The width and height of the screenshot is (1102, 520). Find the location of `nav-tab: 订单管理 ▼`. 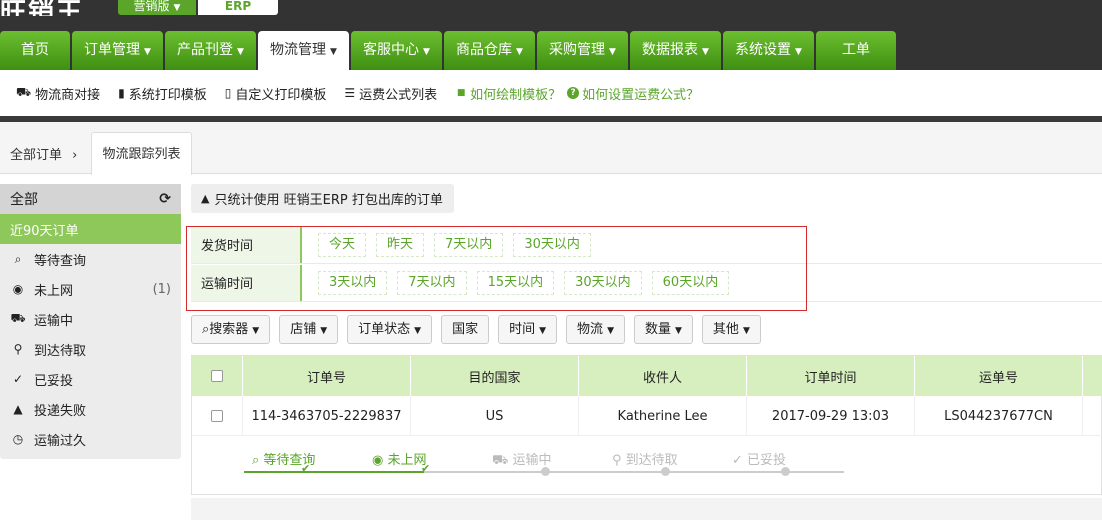

nav-tab: 订单管理 ▼ is located at coordinates (117, 50).